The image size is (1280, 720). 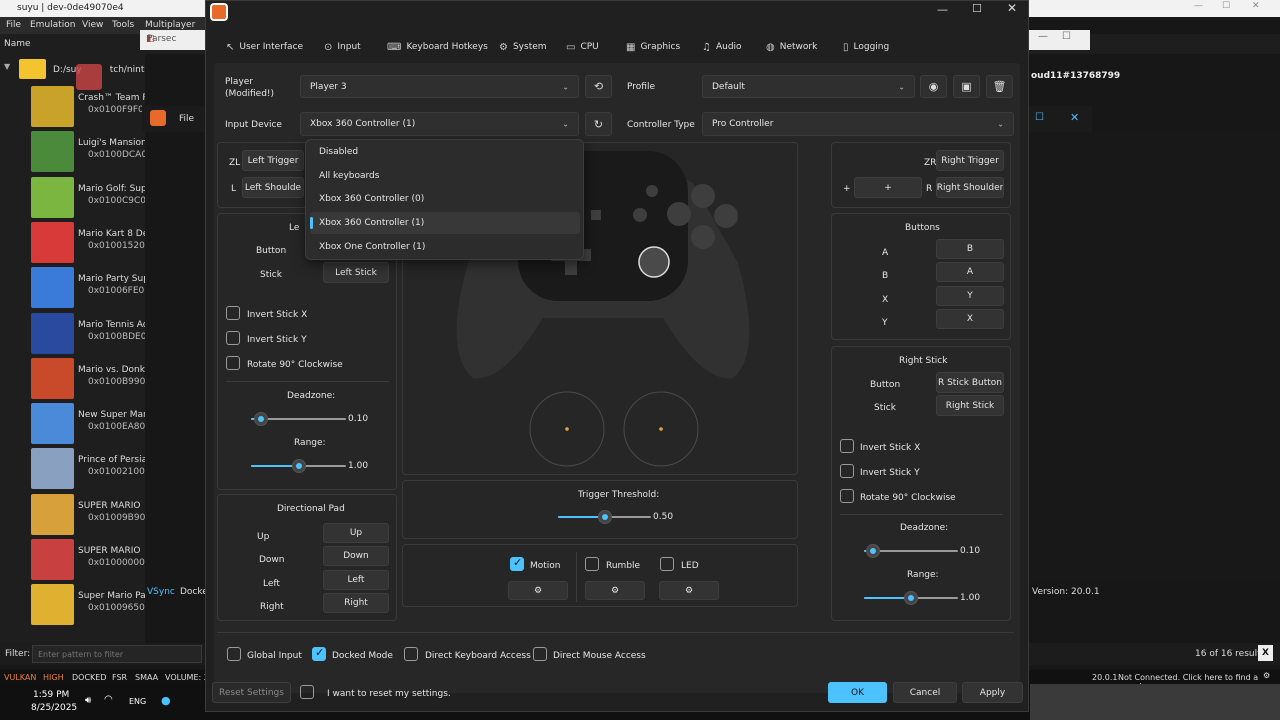 What do you see at coordinates (273, 160) in the screenshot?
I see `zl-binding-button: Left Trigger` at bounding box center [273, 160].